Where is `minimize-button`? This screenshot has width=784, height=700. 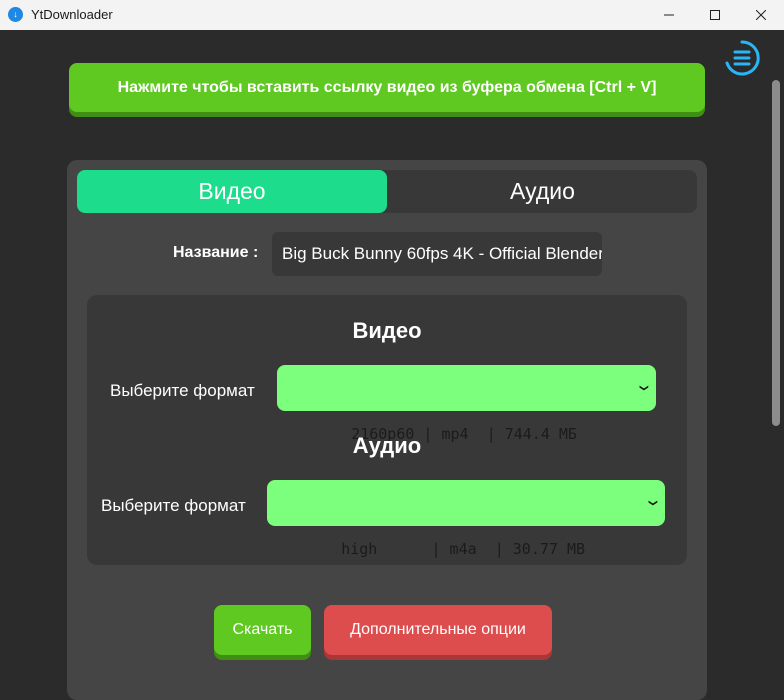
minimize-button is located at coordinates (669, 15).